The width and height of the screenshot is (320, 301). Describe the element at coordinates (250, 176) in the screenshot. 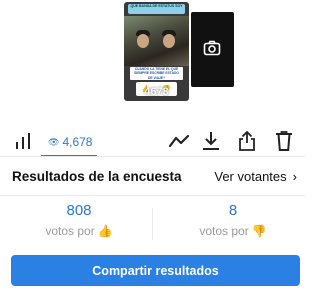

I see `see-voters-label: Ver votantes` at that location.